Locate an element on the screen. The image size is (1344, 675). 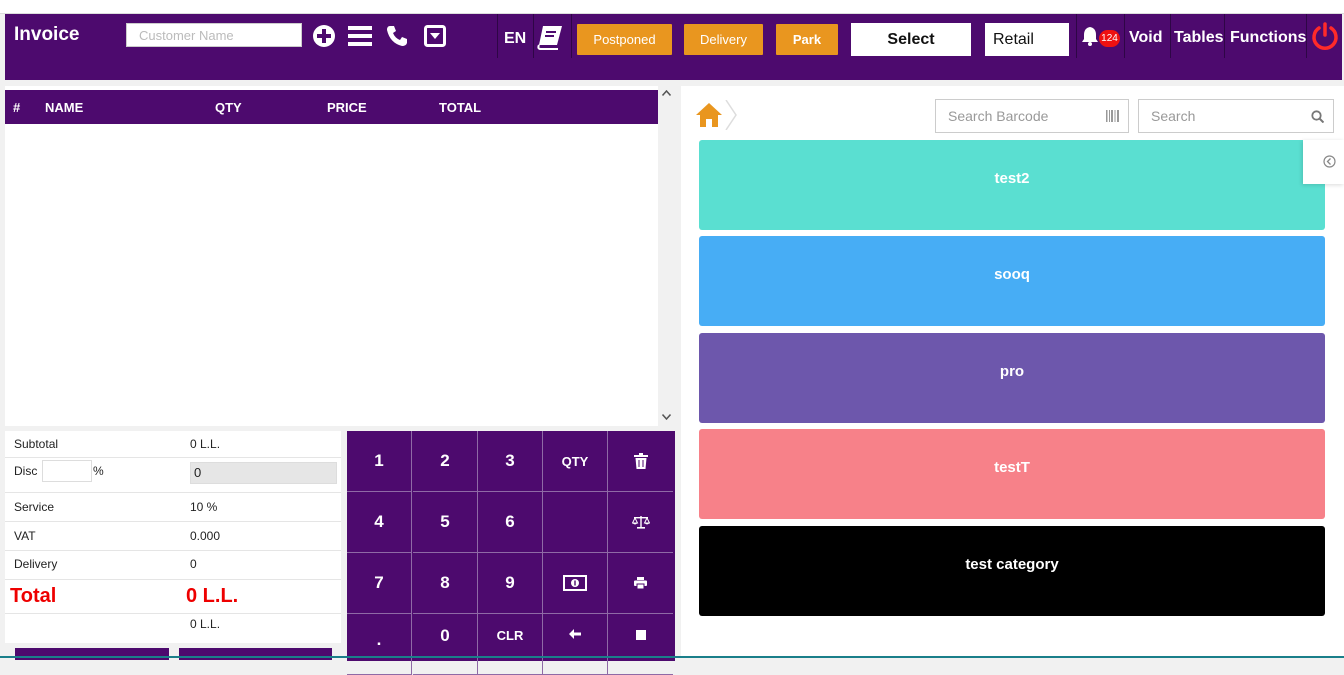
category-tile-testt: testT is located at coordinates (1012, 474).